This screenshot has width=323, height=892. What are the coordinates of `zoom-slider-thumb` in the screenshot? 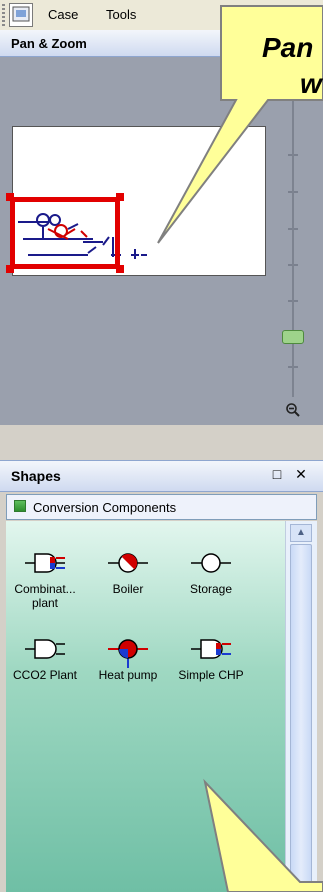 It's located at (293, 337).